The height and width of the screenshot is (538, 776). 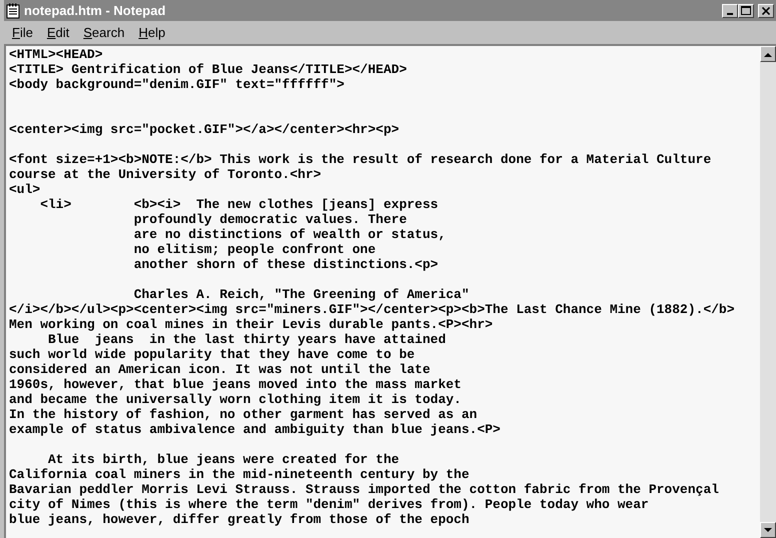 What do you see at coordinates (219, 369) in the screenshot?
I see `code-line: considered an American icon. It was not until the late` at bounding box center [219, 369].